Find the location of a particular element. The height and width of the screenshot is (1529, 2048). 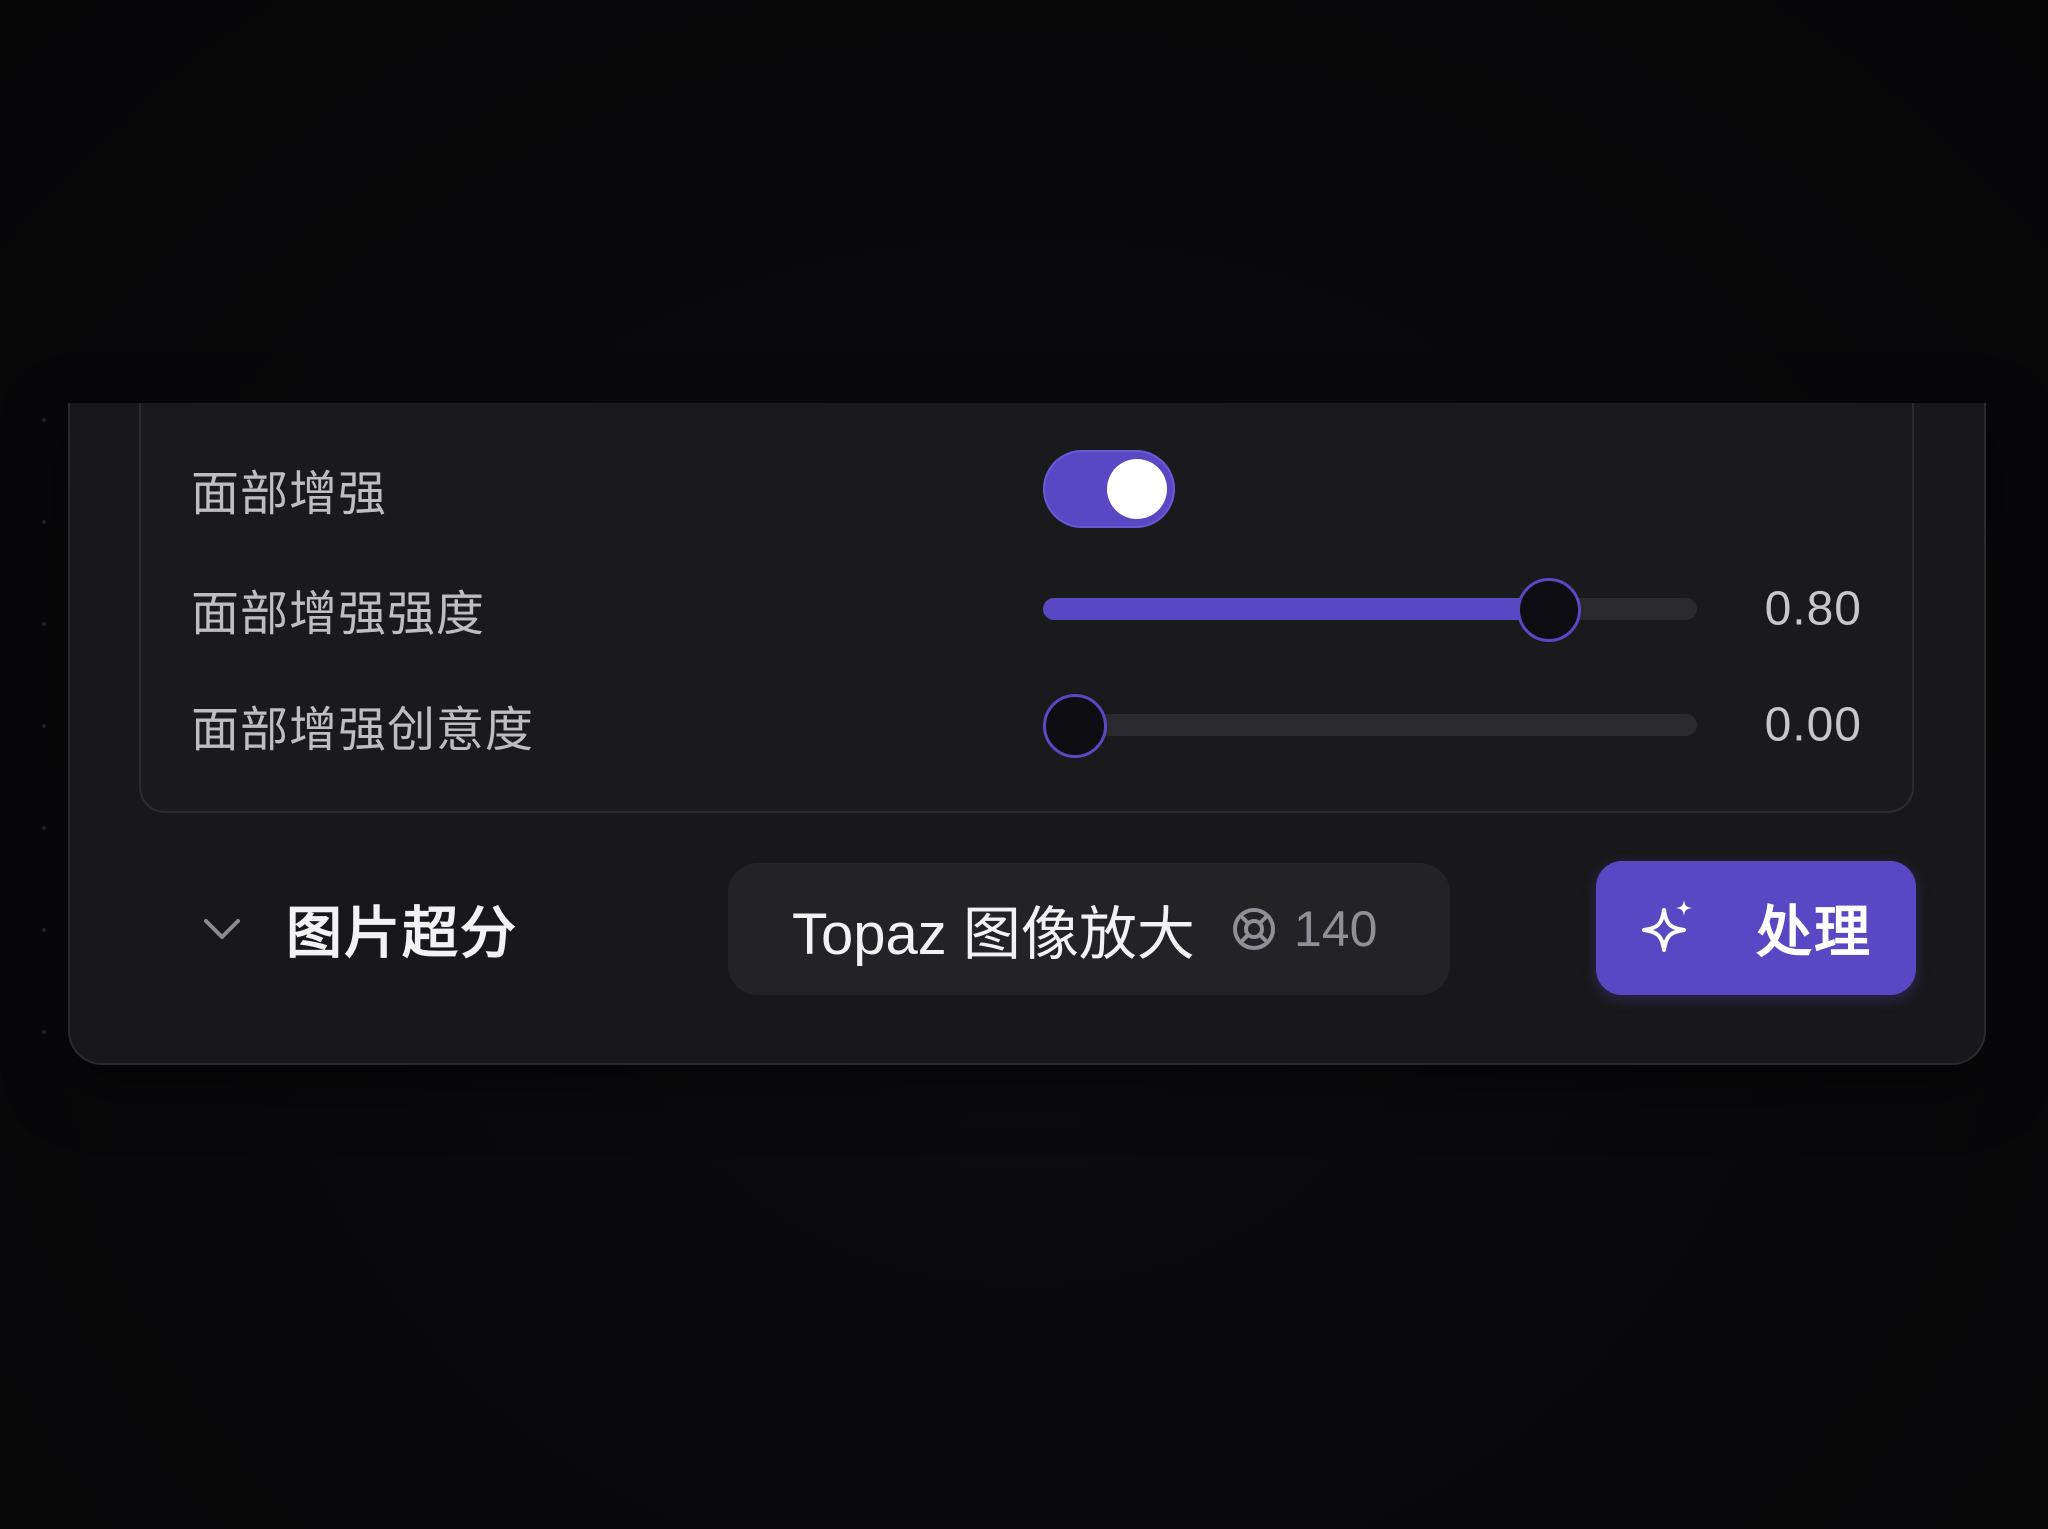

slider-fill is located at coordinates (1305, 609).